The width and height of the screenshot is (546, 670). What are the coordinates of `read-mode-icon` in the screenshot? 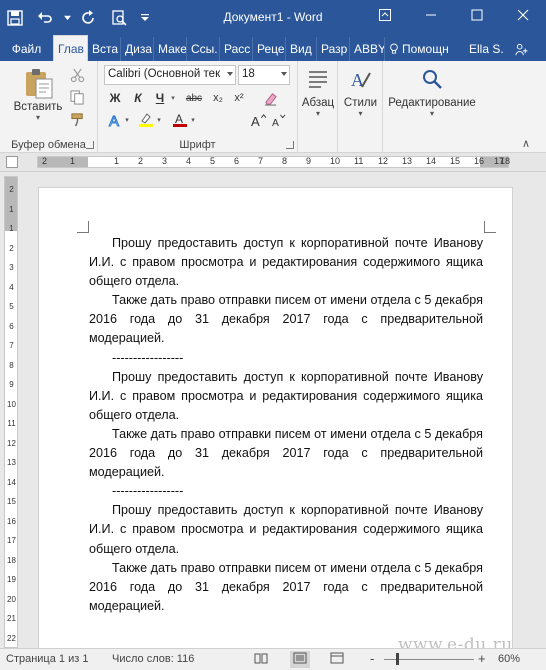 It's located at (261, 659).